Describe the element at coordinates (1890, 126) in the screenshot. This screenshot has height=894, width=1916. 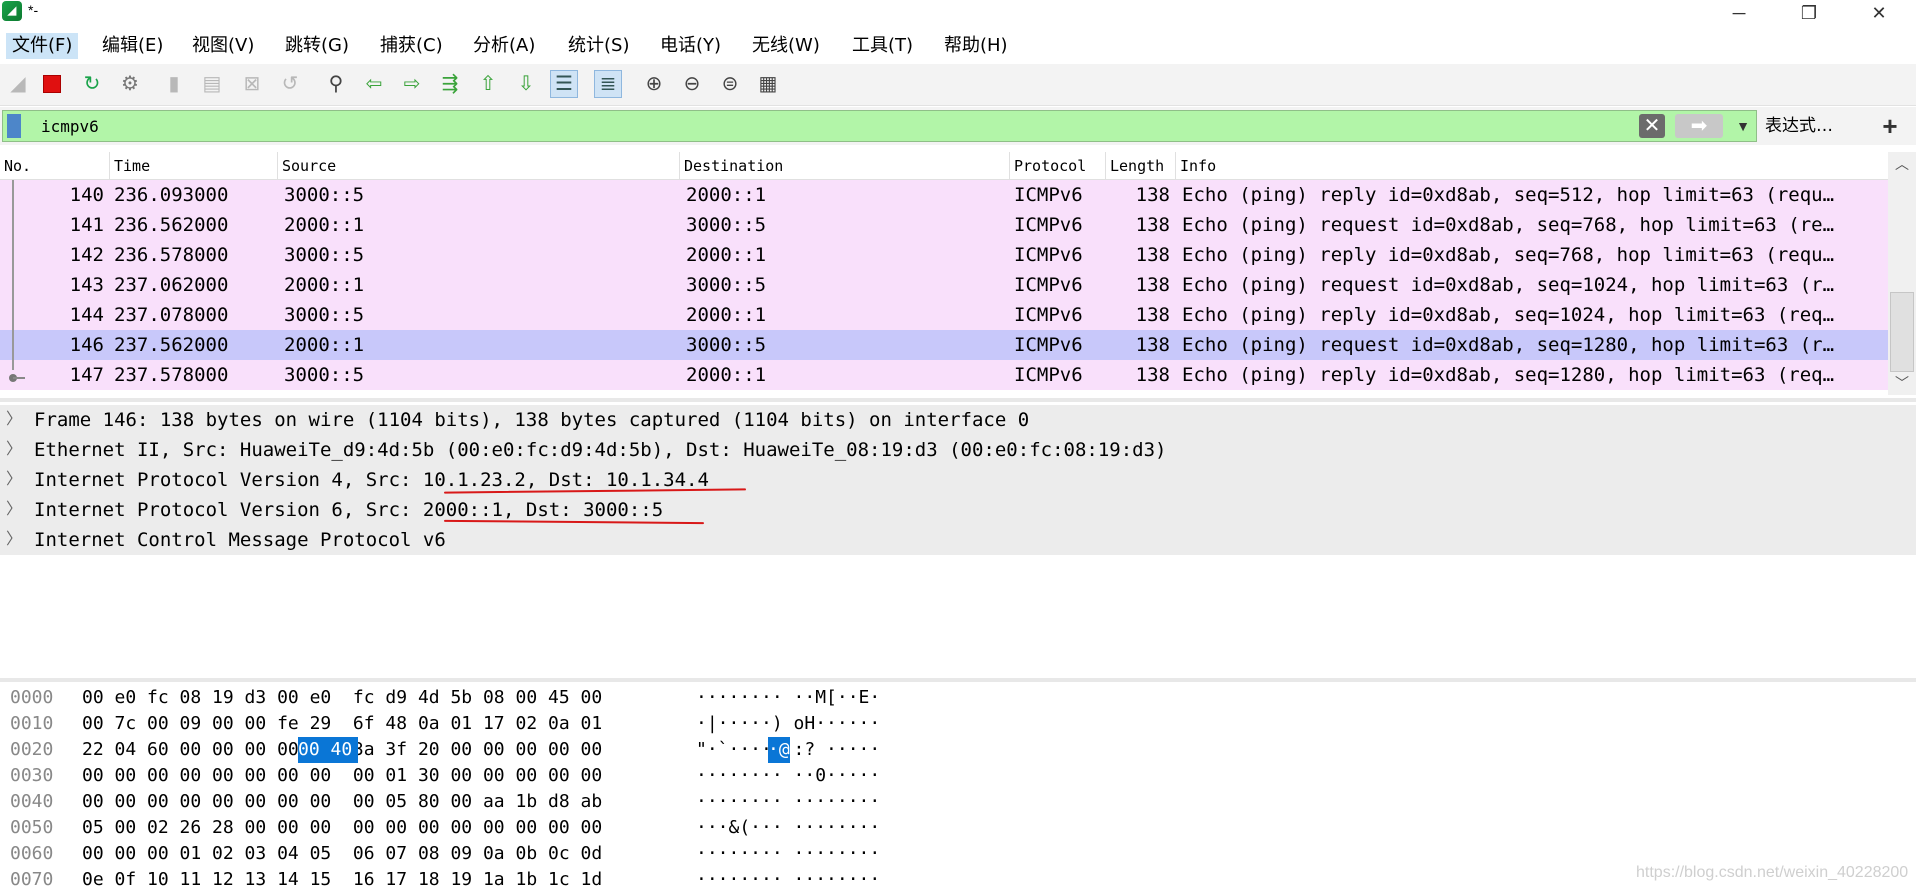
I see `add-filter-button: +` at that location.